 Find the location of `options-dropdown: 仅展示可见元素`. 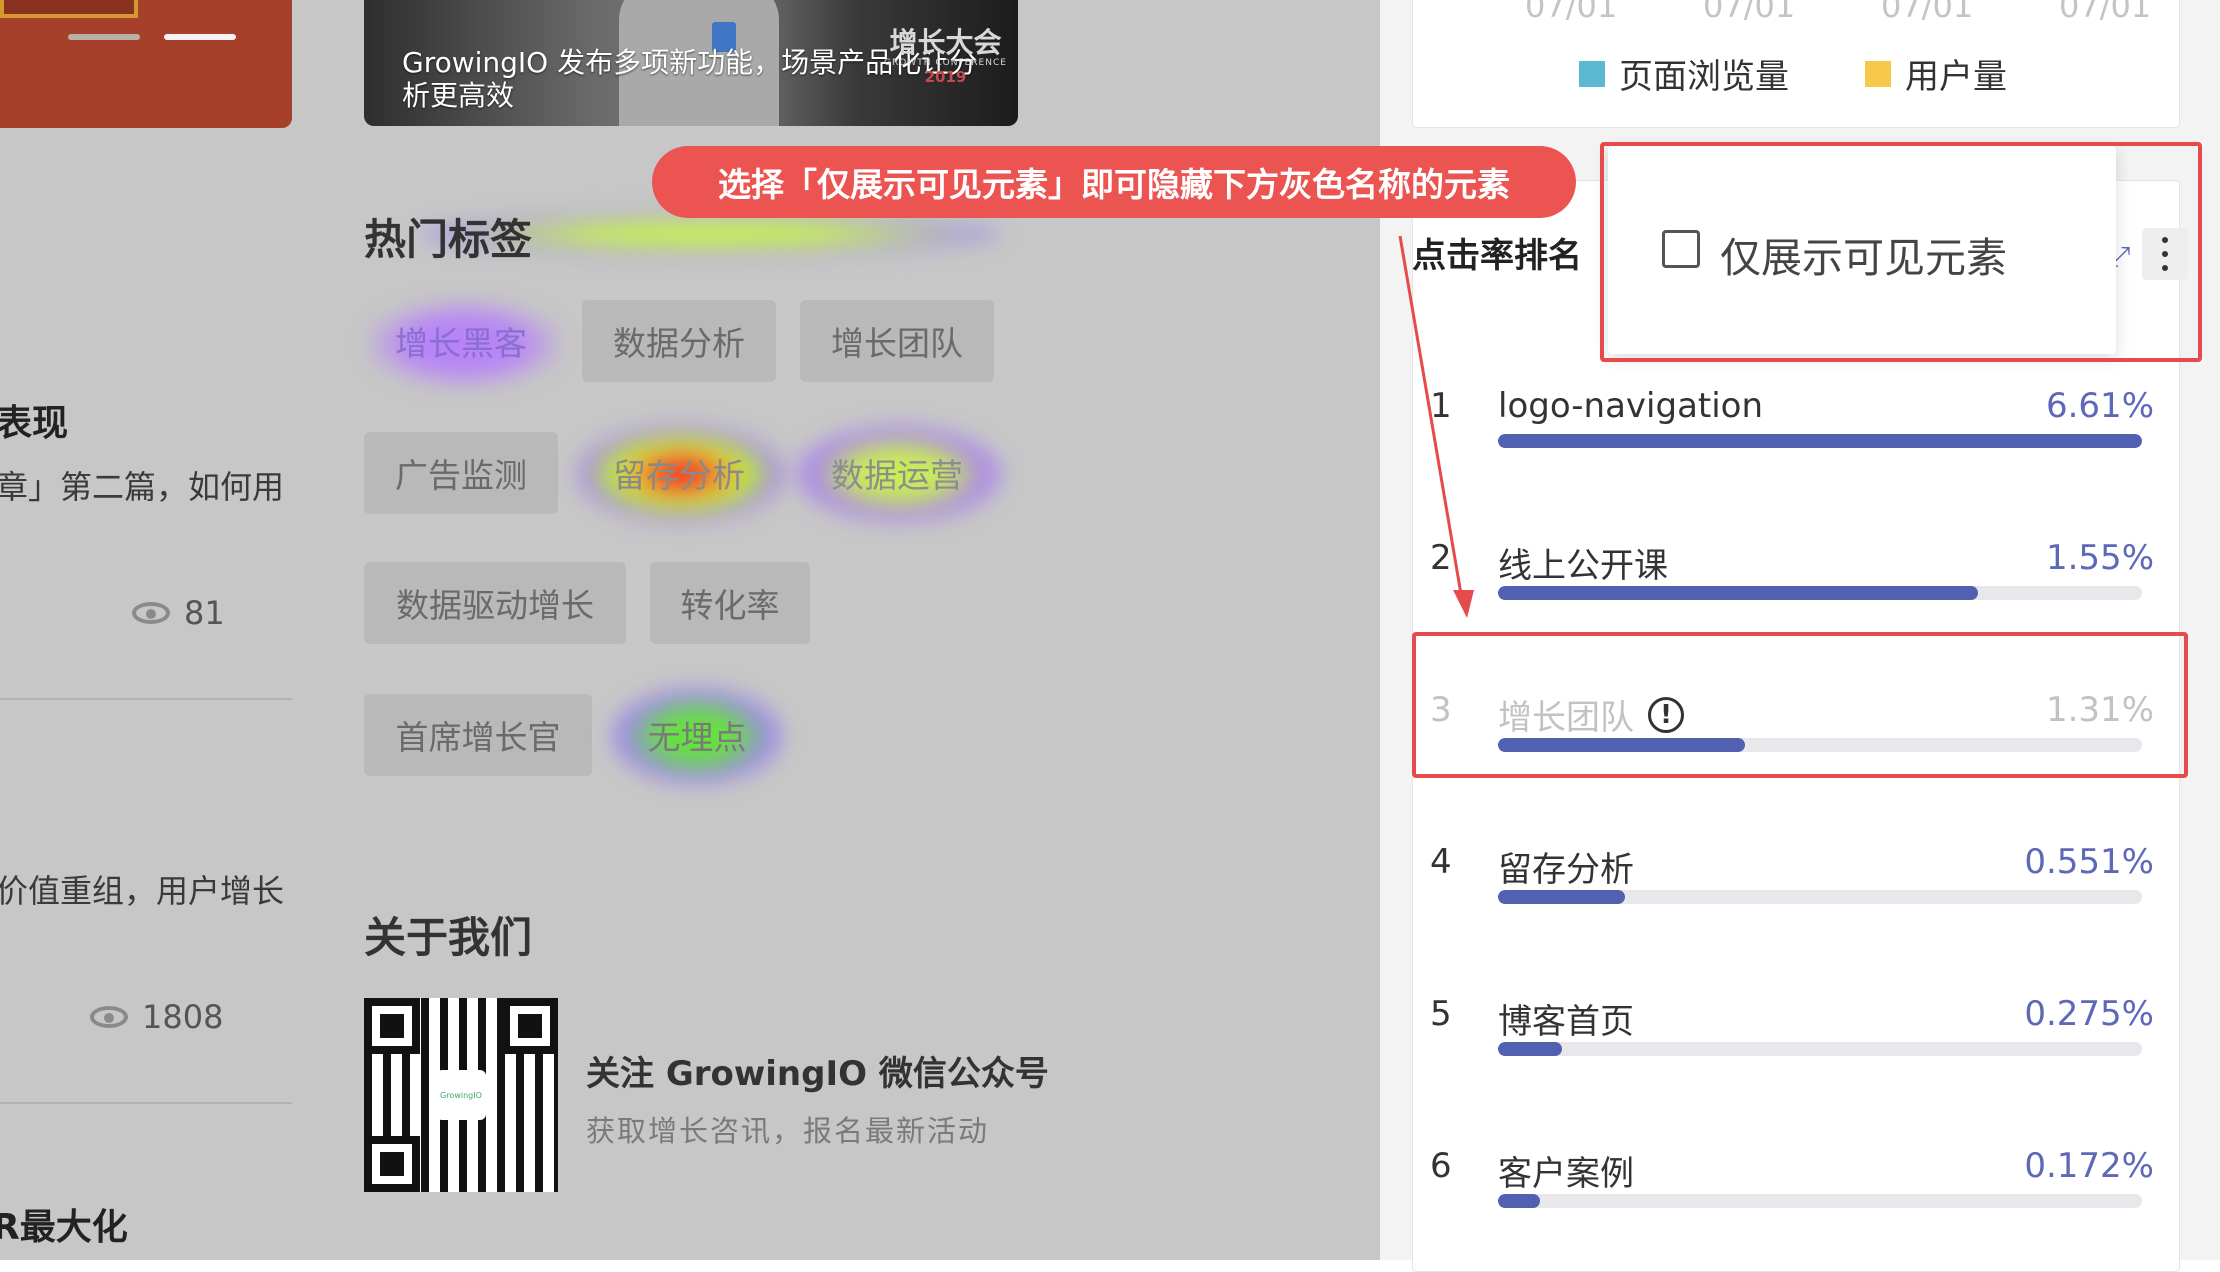

options-dropdown: 仅展示可见元素 is located at coordinates (1862, 250).